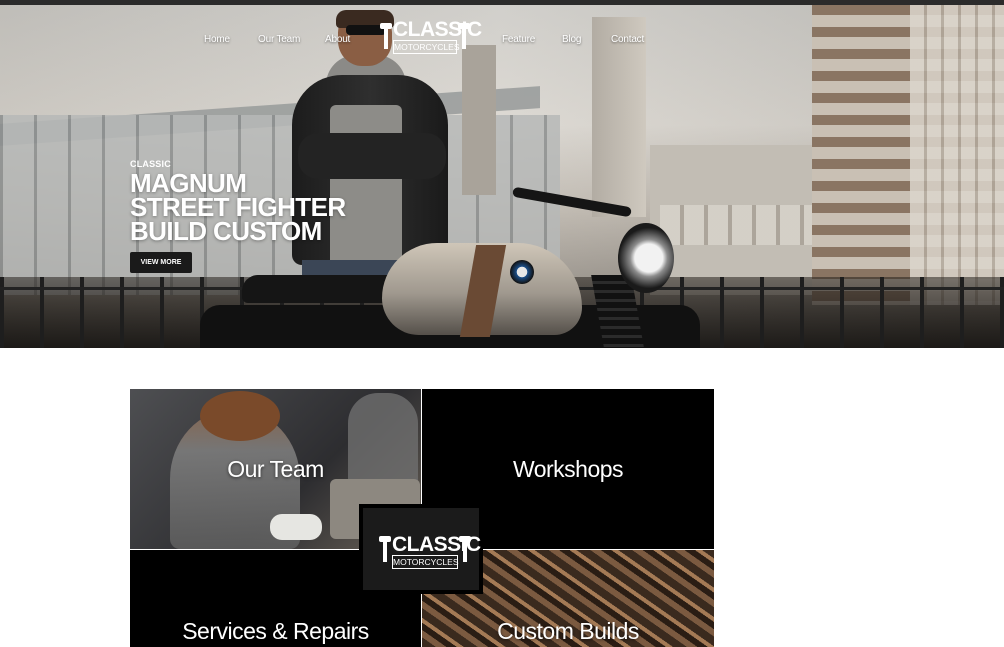 The height and width of the screenshot is (647, 1004). What do you see at coordinates (518, 39) in the screenshot?
I see `nav-item-feature: Feature` at bounding box center [518, 39].